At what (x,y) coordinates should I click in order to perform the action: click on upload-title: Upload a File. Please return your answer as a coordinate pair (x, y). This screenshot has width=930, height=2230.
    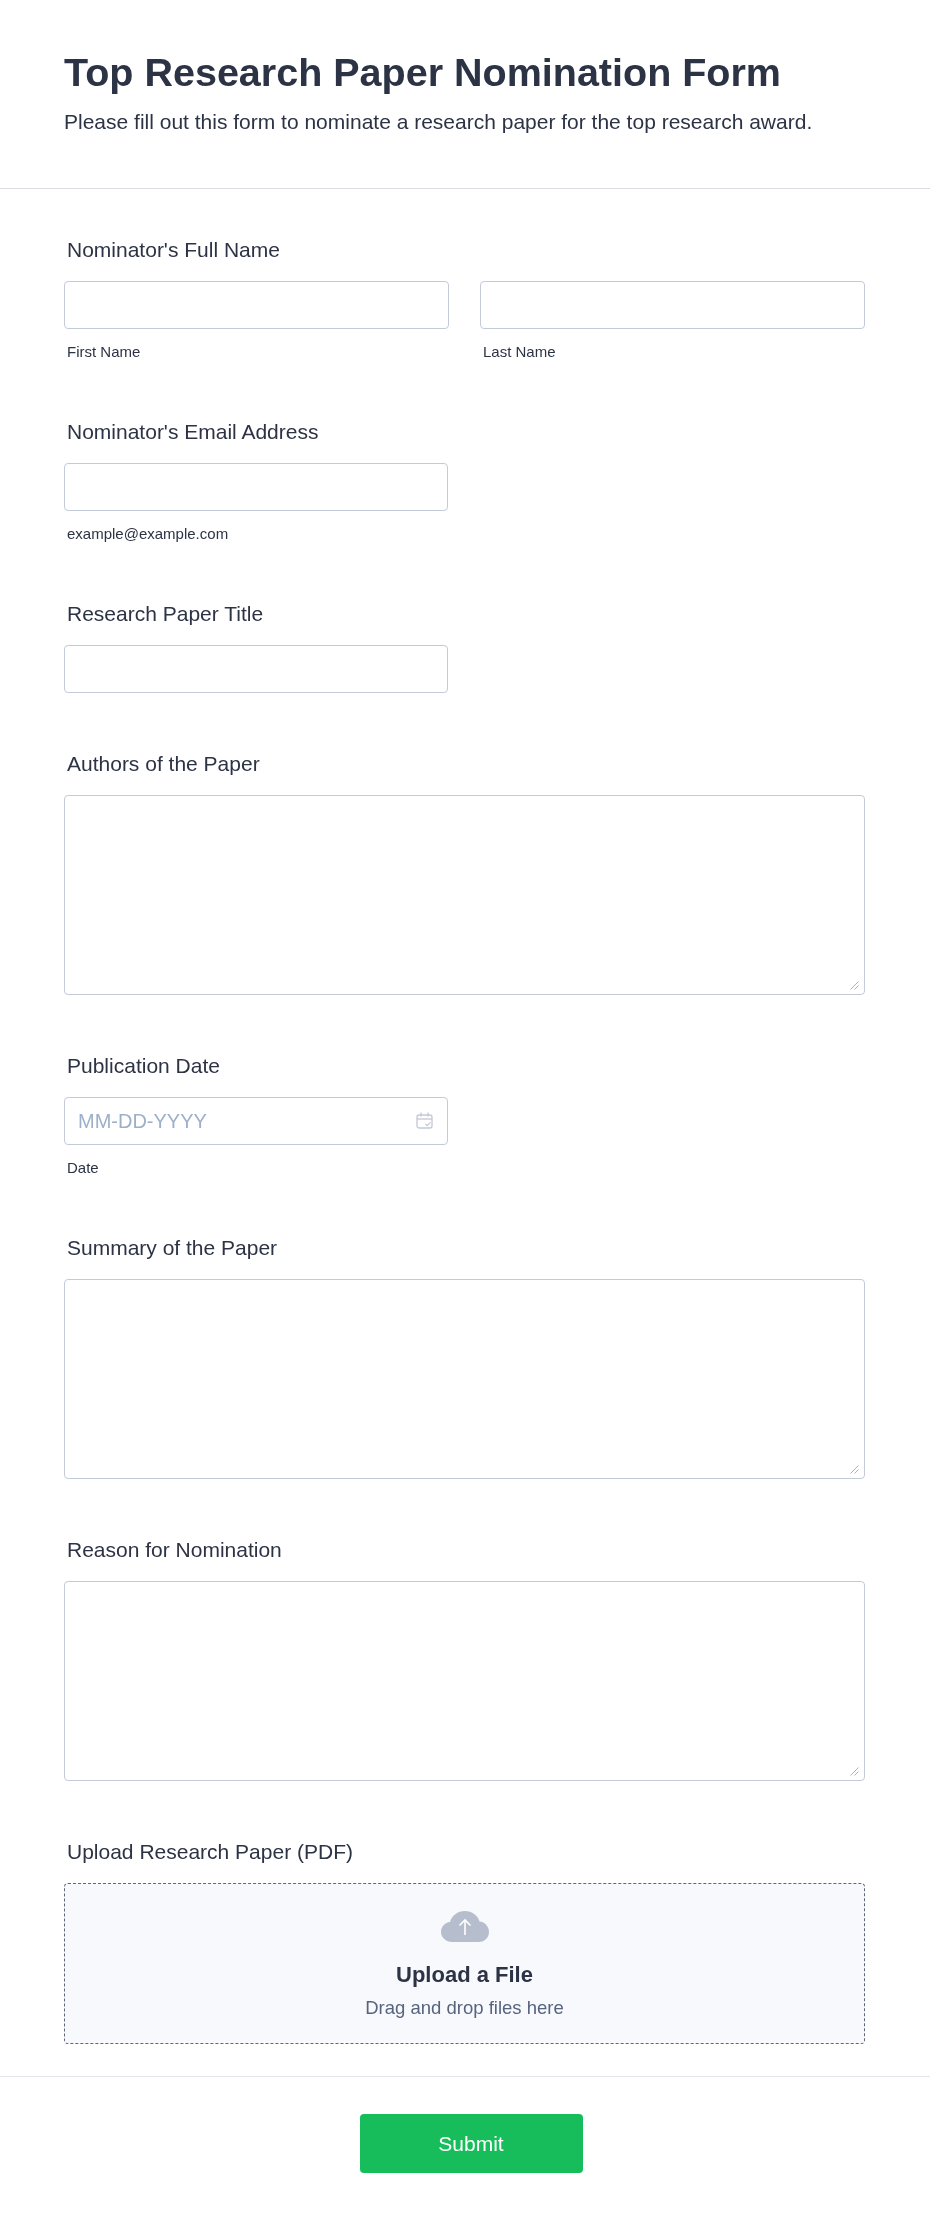
    Looking at the image, I should click on (464, 1975).